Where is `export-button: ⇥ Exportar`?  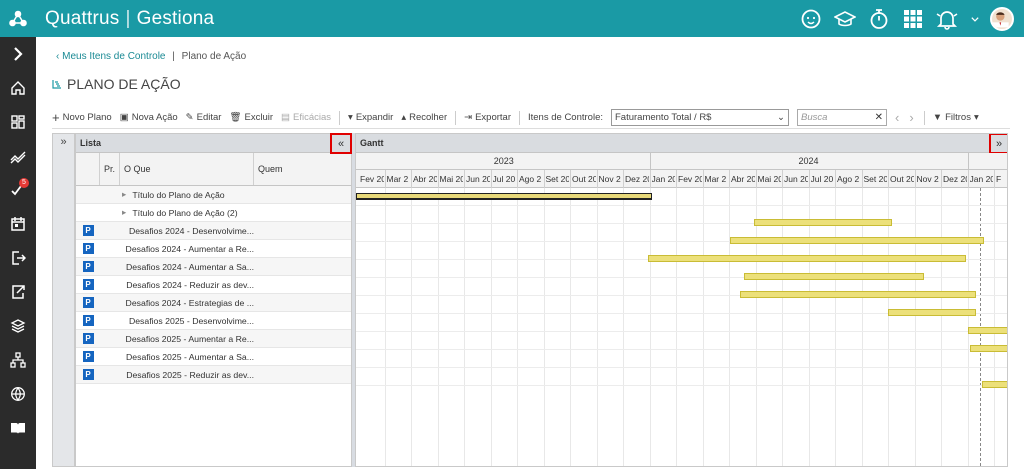
export-button: ⇥ Exportar is located at coordinates (487, 117).